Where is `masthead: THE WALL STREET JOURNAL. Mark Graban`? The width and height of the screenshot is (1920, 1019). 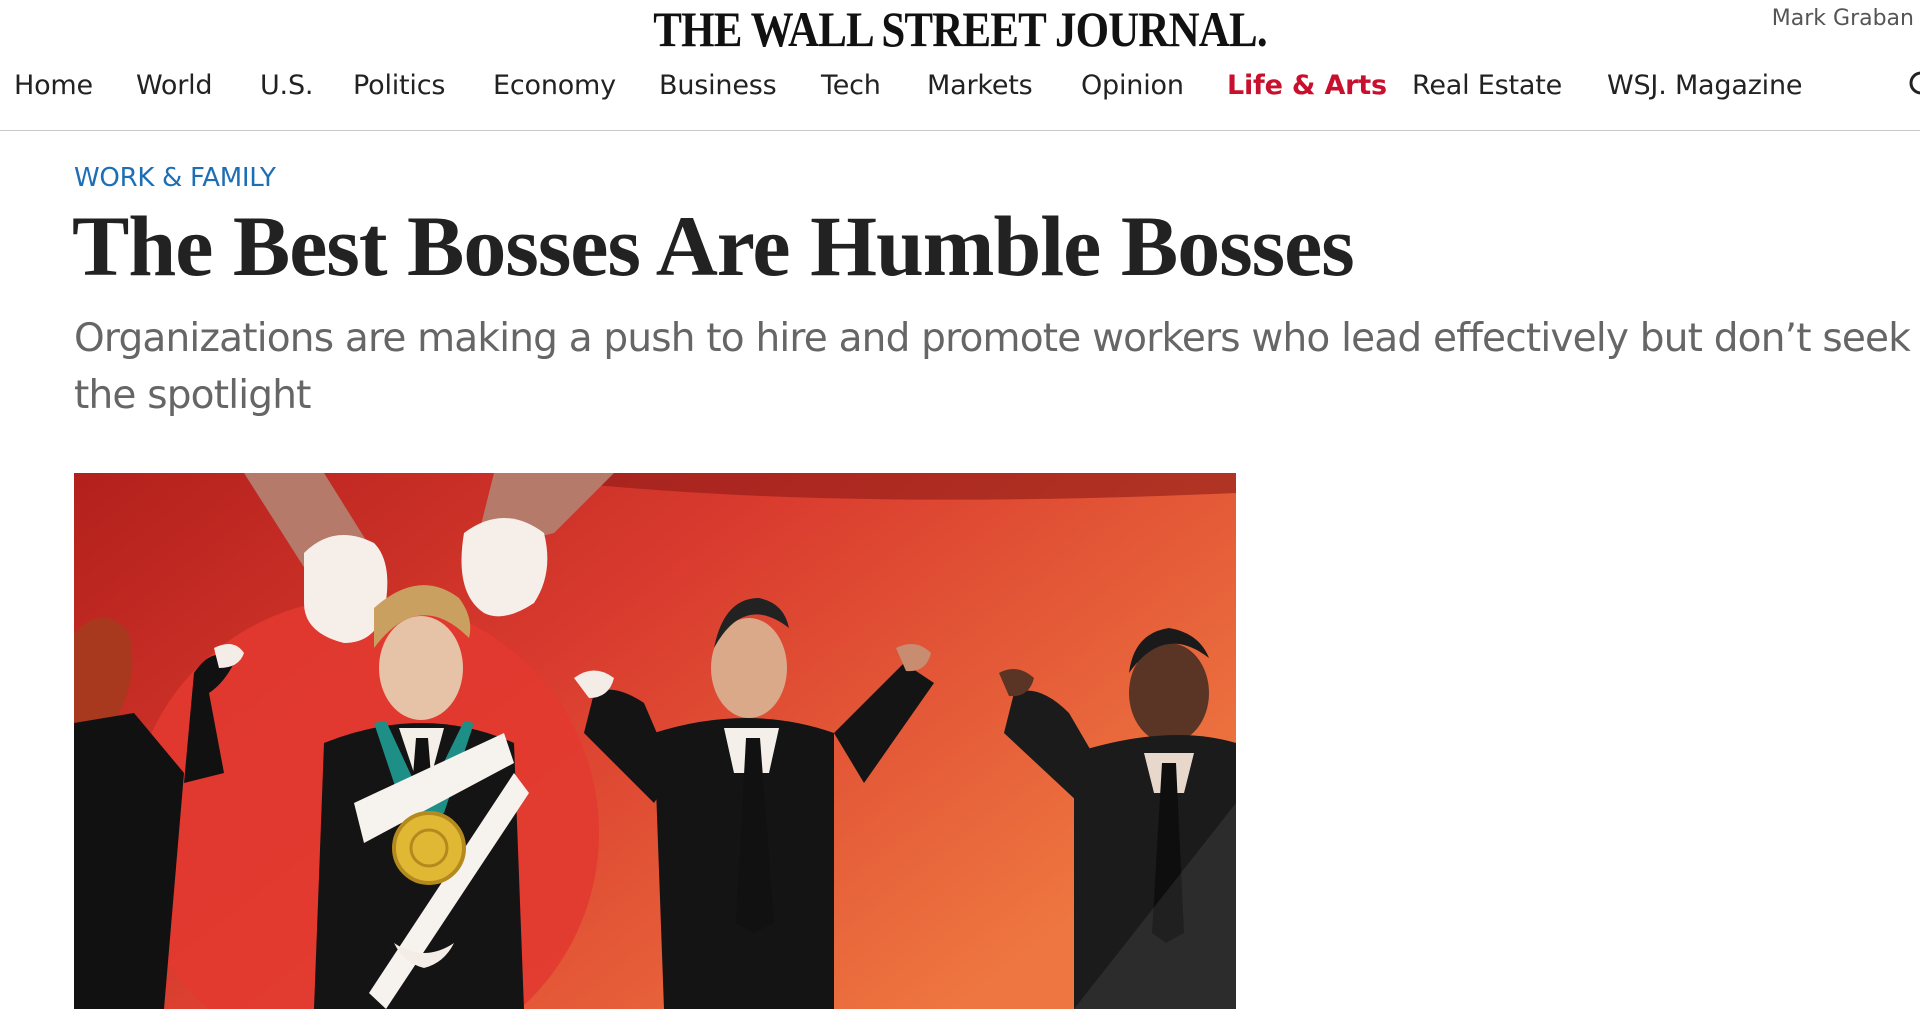 masthead: THE WALL STREET JOURNAL. Mark Graban is located at coordinates (960, 28).